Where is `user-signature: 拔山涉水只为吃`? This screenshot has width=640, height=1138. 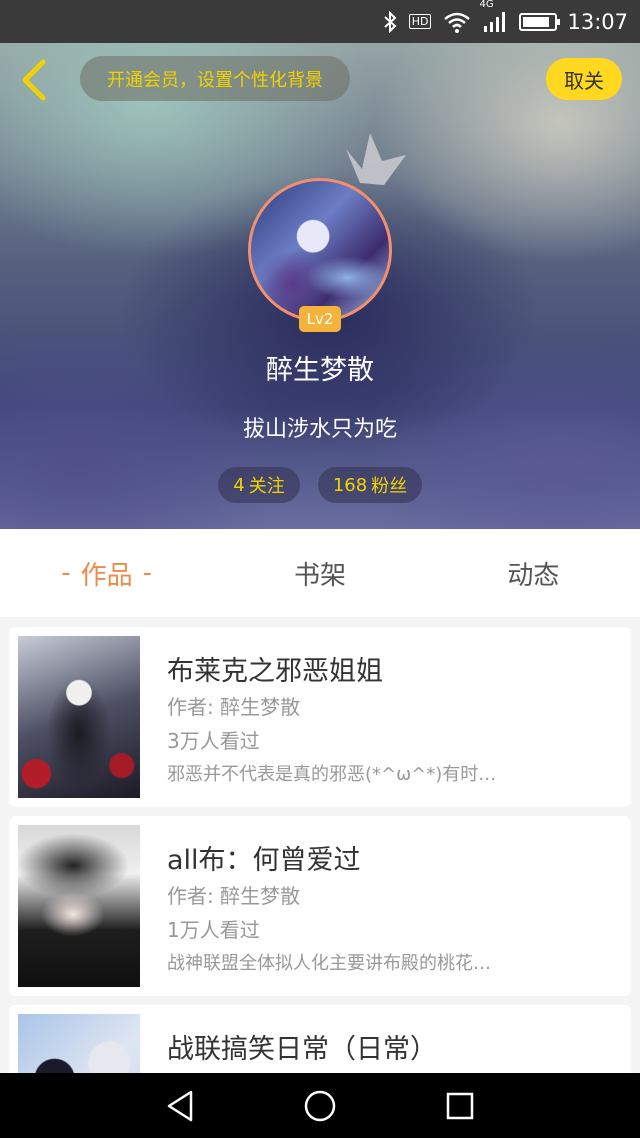 user-signature: 拔山涉水只为吃 is located at coordinates (319, 429).